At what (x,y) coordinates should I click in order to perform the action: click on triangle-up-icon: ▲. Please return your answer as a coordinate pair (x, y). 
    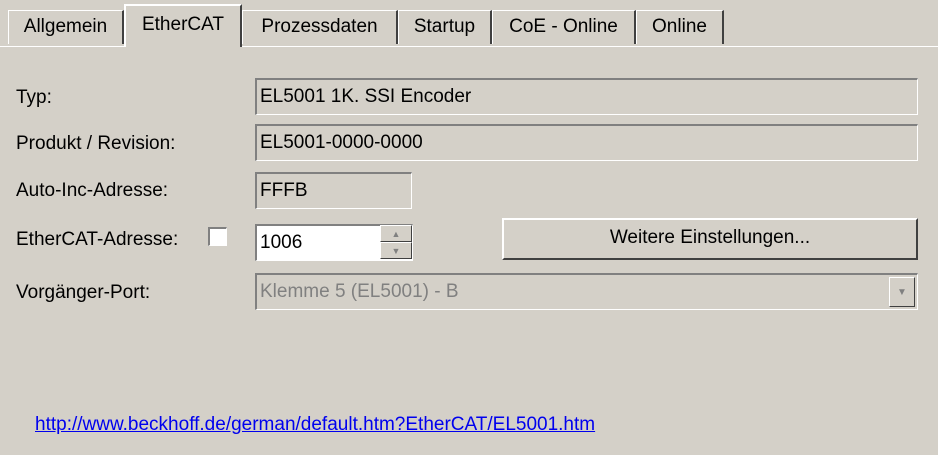
    Looking at the image, I should click on (396, 233).